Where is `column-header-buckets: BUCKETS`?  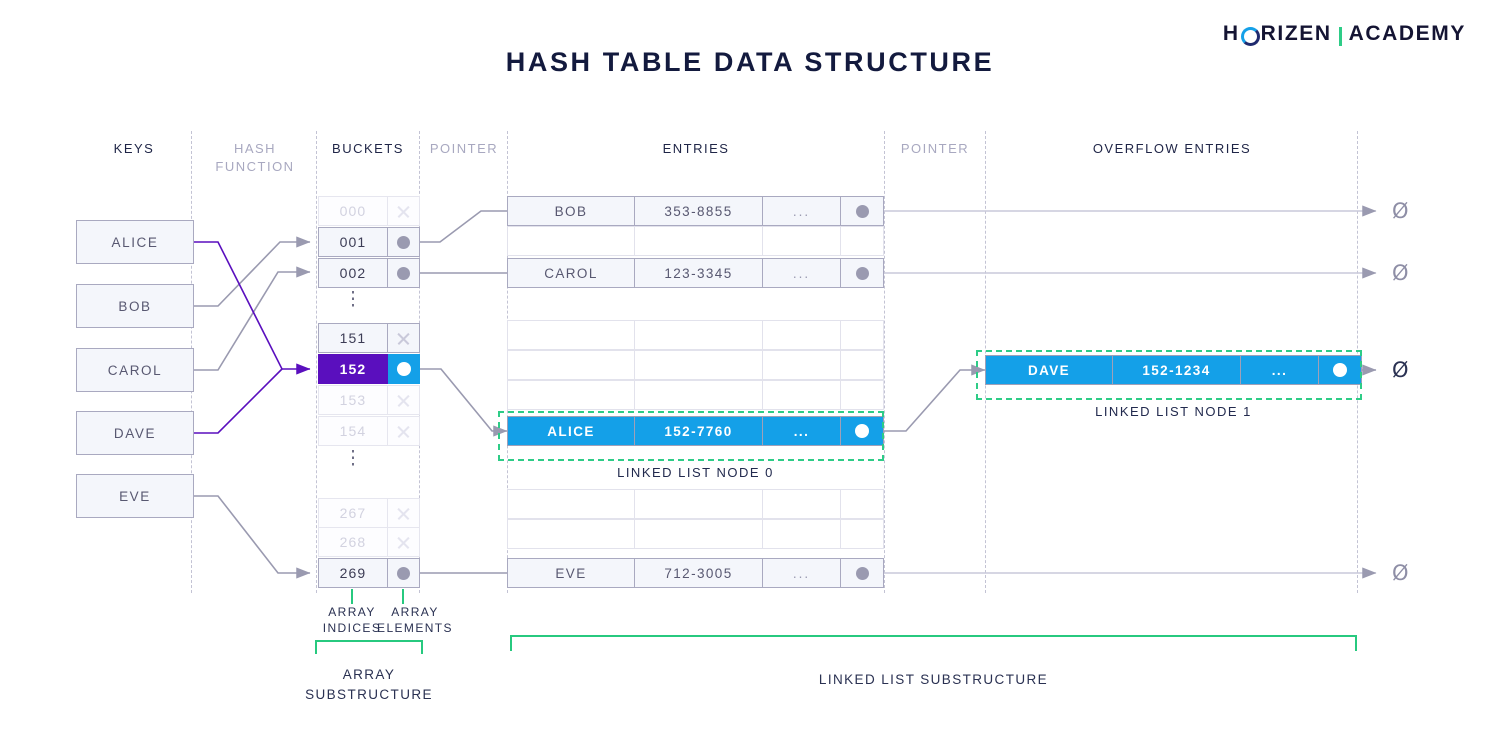
column-header-buckets: BUCKETS is located at coordinates (368, 148).